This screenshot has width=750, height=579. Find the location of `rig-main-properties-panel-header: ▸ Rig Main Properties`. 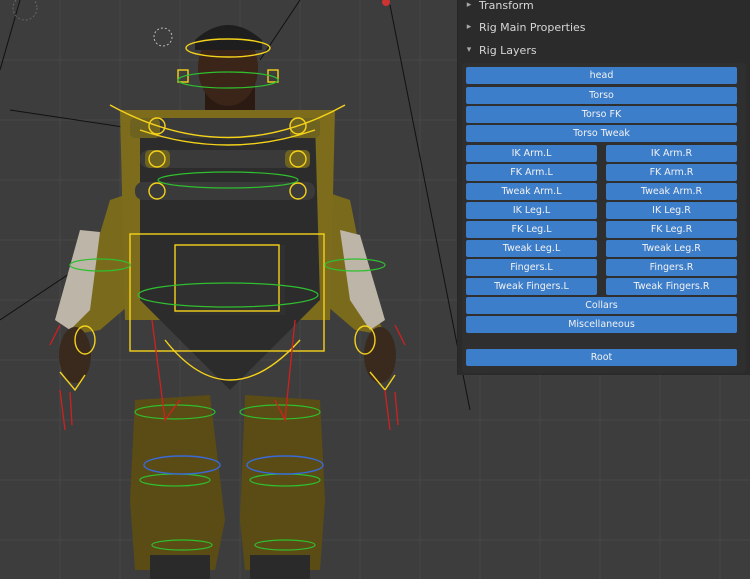

rig-main-properties-panel-header: ▸ Rig Main Properties is located at coordinates (604, 27).